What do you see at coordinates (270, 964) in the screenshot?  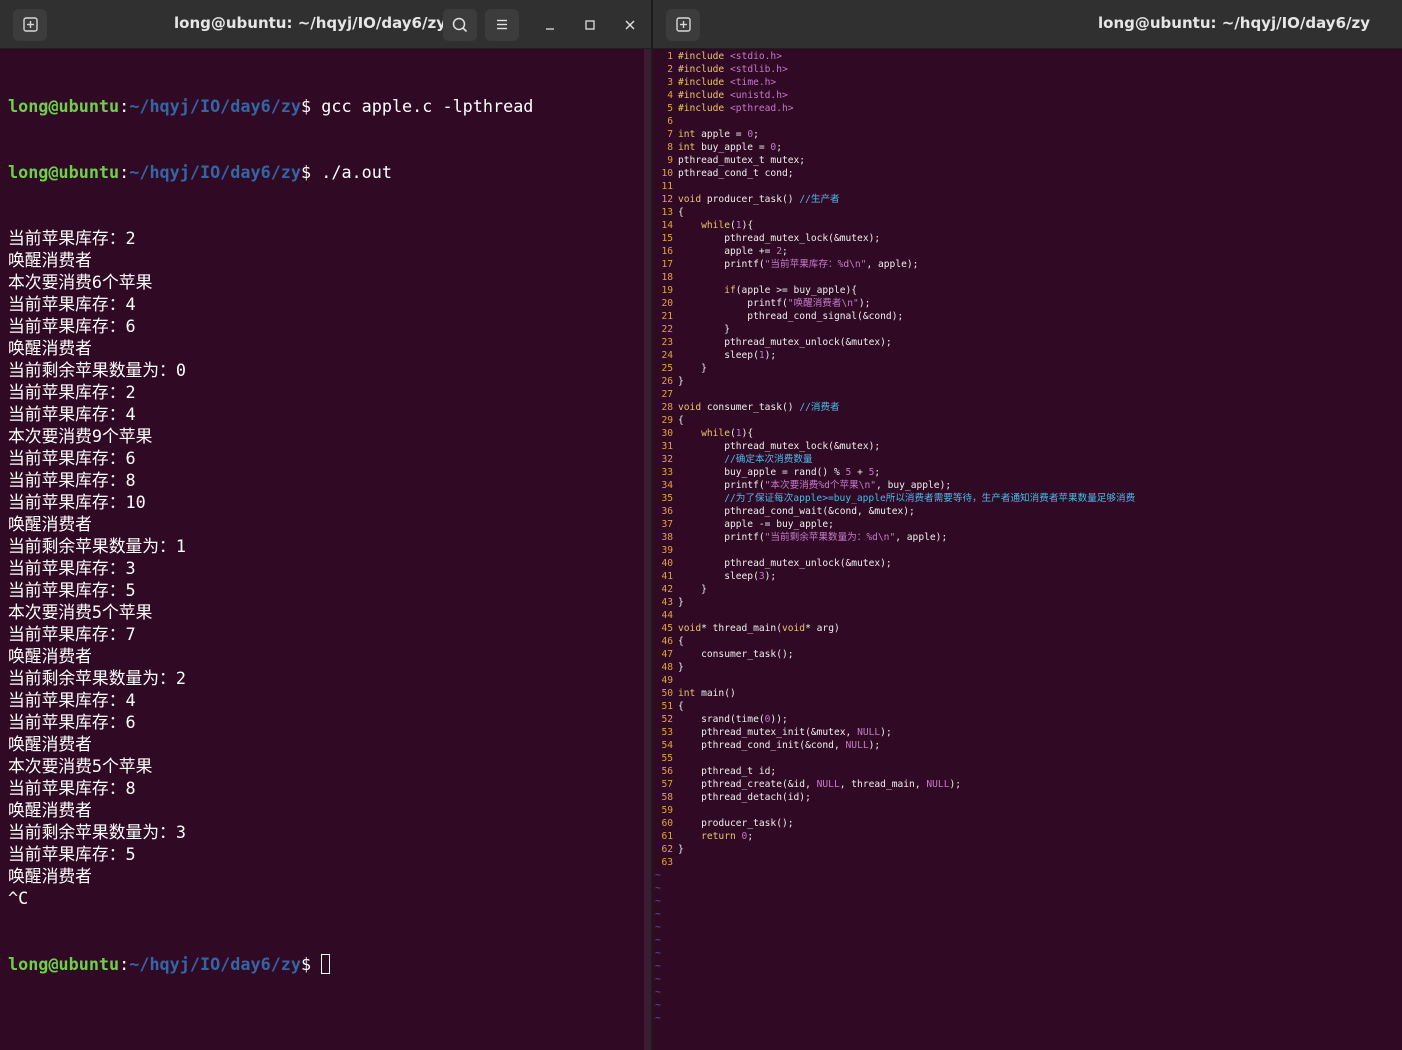 I see `command-line: long@ubuntu:~/hqyj/IO/day6/zy$` at bounding box center [270, 964].